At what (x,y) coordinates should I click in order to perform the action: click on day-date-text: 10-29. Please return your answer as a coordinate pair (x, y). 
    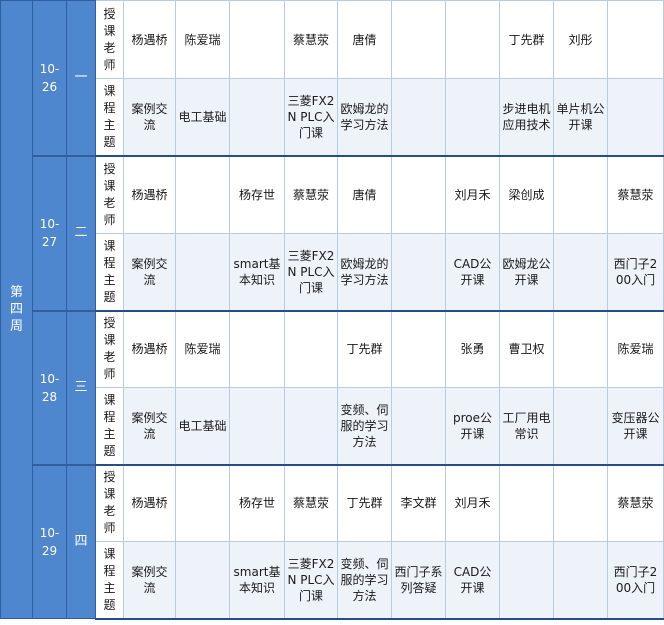
    Looking at the image, I should click on (49, 541).